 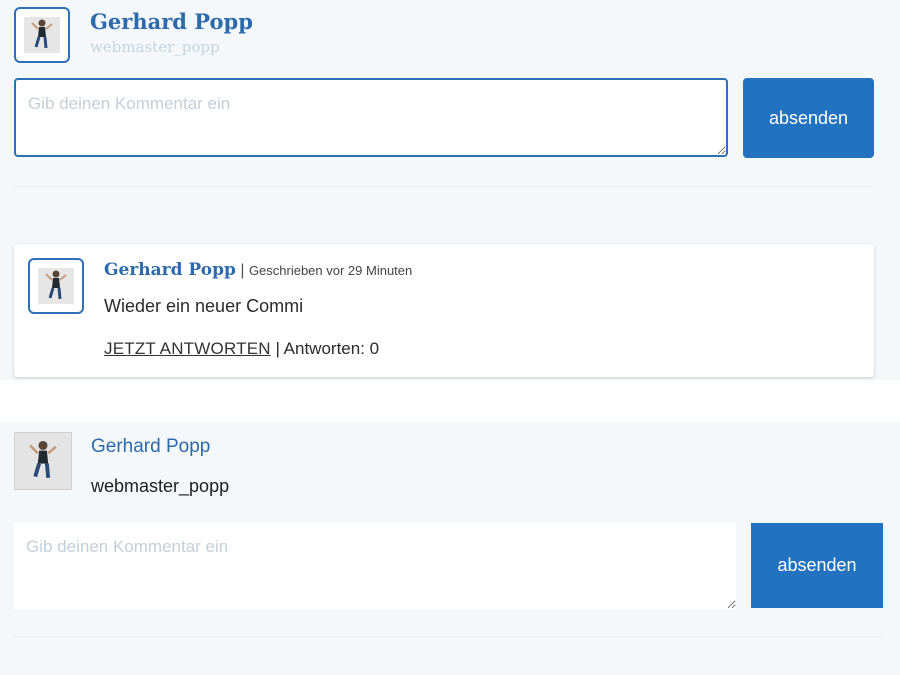 I want to click on comment-author-avatar, so click(x=56, y=286).